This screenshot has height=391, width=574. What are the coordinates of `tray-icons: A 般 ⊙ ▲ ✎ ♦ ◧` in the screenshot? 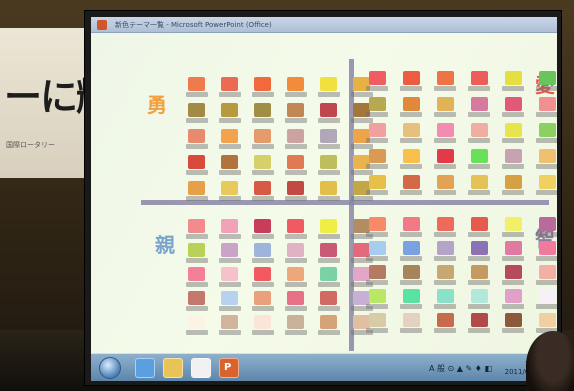 It's located at (460, 368).